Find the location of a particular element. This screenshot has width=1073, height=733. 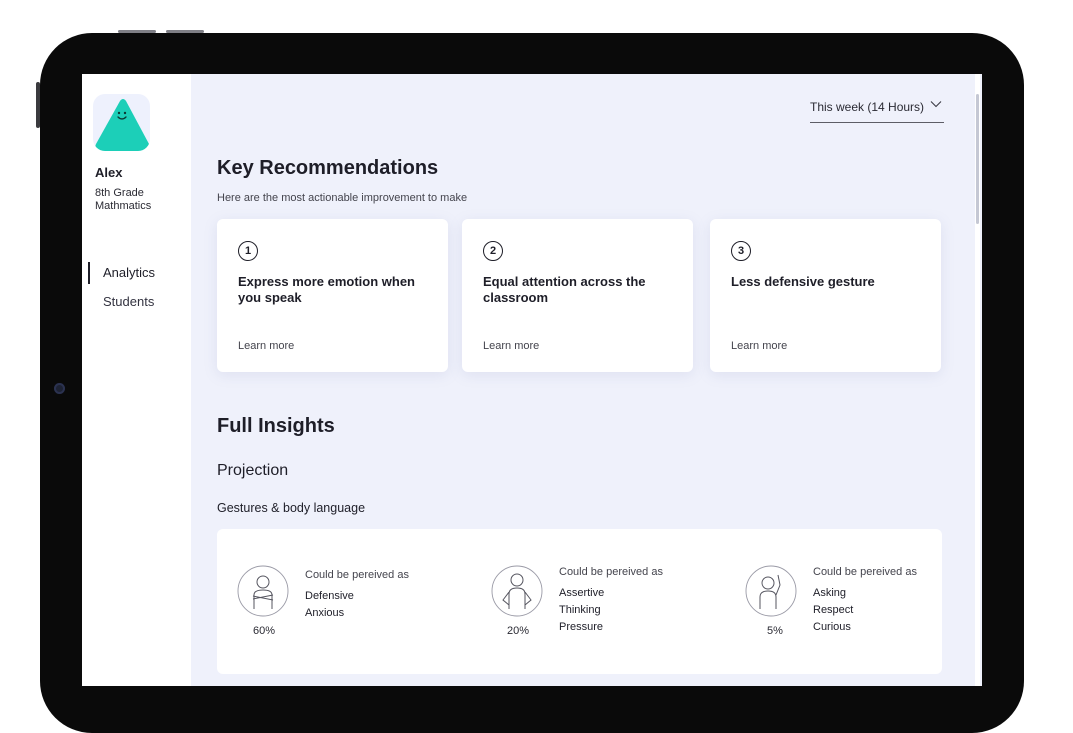

sidebar-item-students: Students is located at coordinates (121, 302).